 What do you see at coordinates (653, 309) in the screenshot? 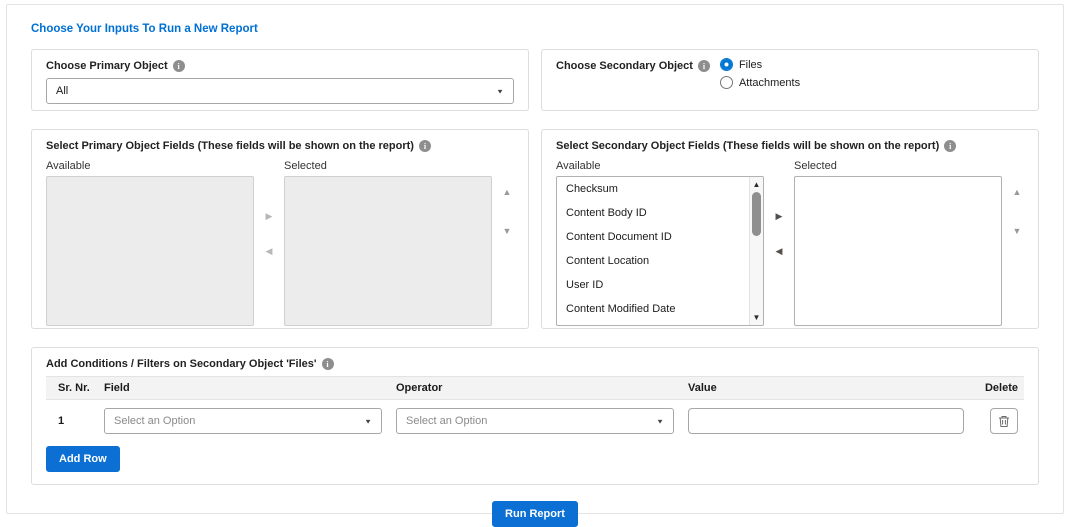
I see `list-item: Content Modified Date` at bounding box center [653, 309].